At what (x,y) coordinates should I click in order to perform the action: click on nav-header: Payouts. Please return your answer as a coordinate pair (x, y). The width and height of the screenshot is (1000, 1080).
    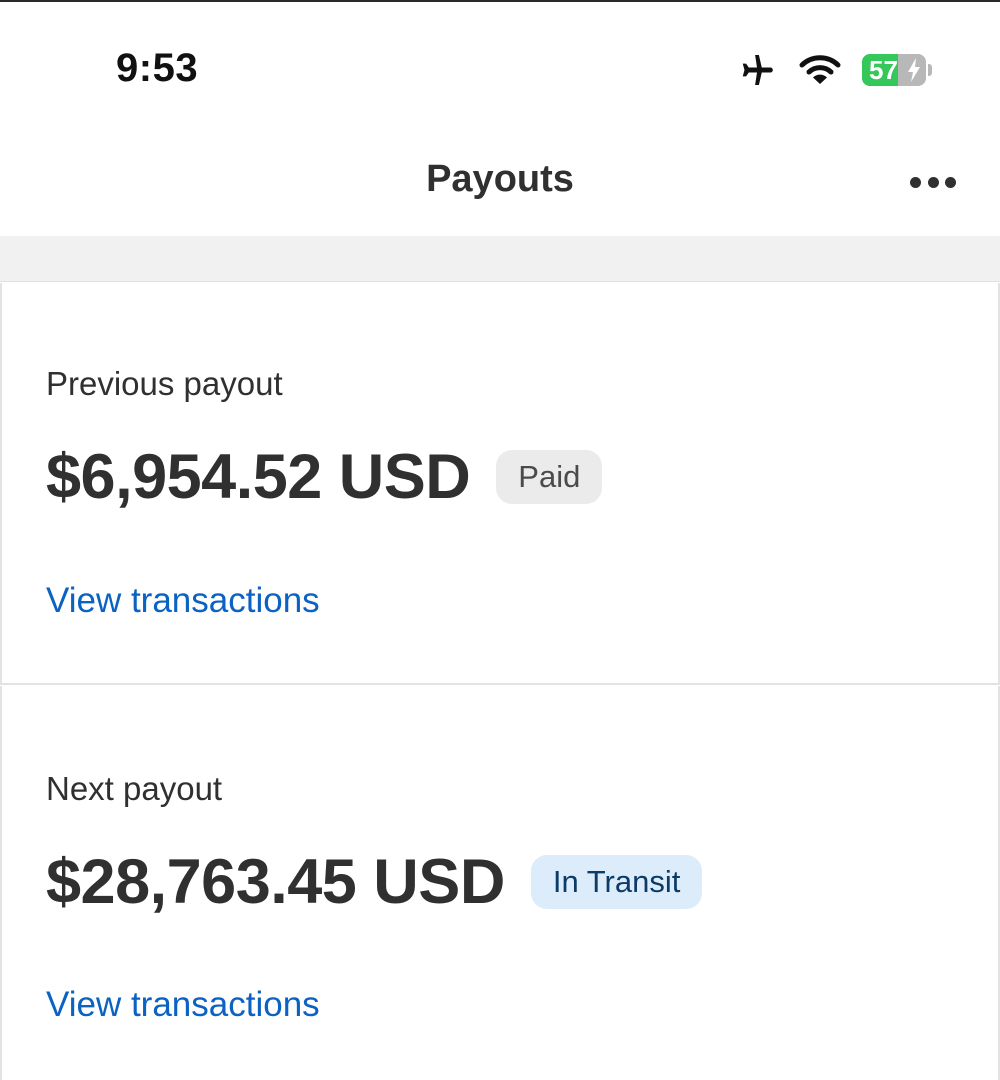
    Looking at the image, I should click on (500, 184).